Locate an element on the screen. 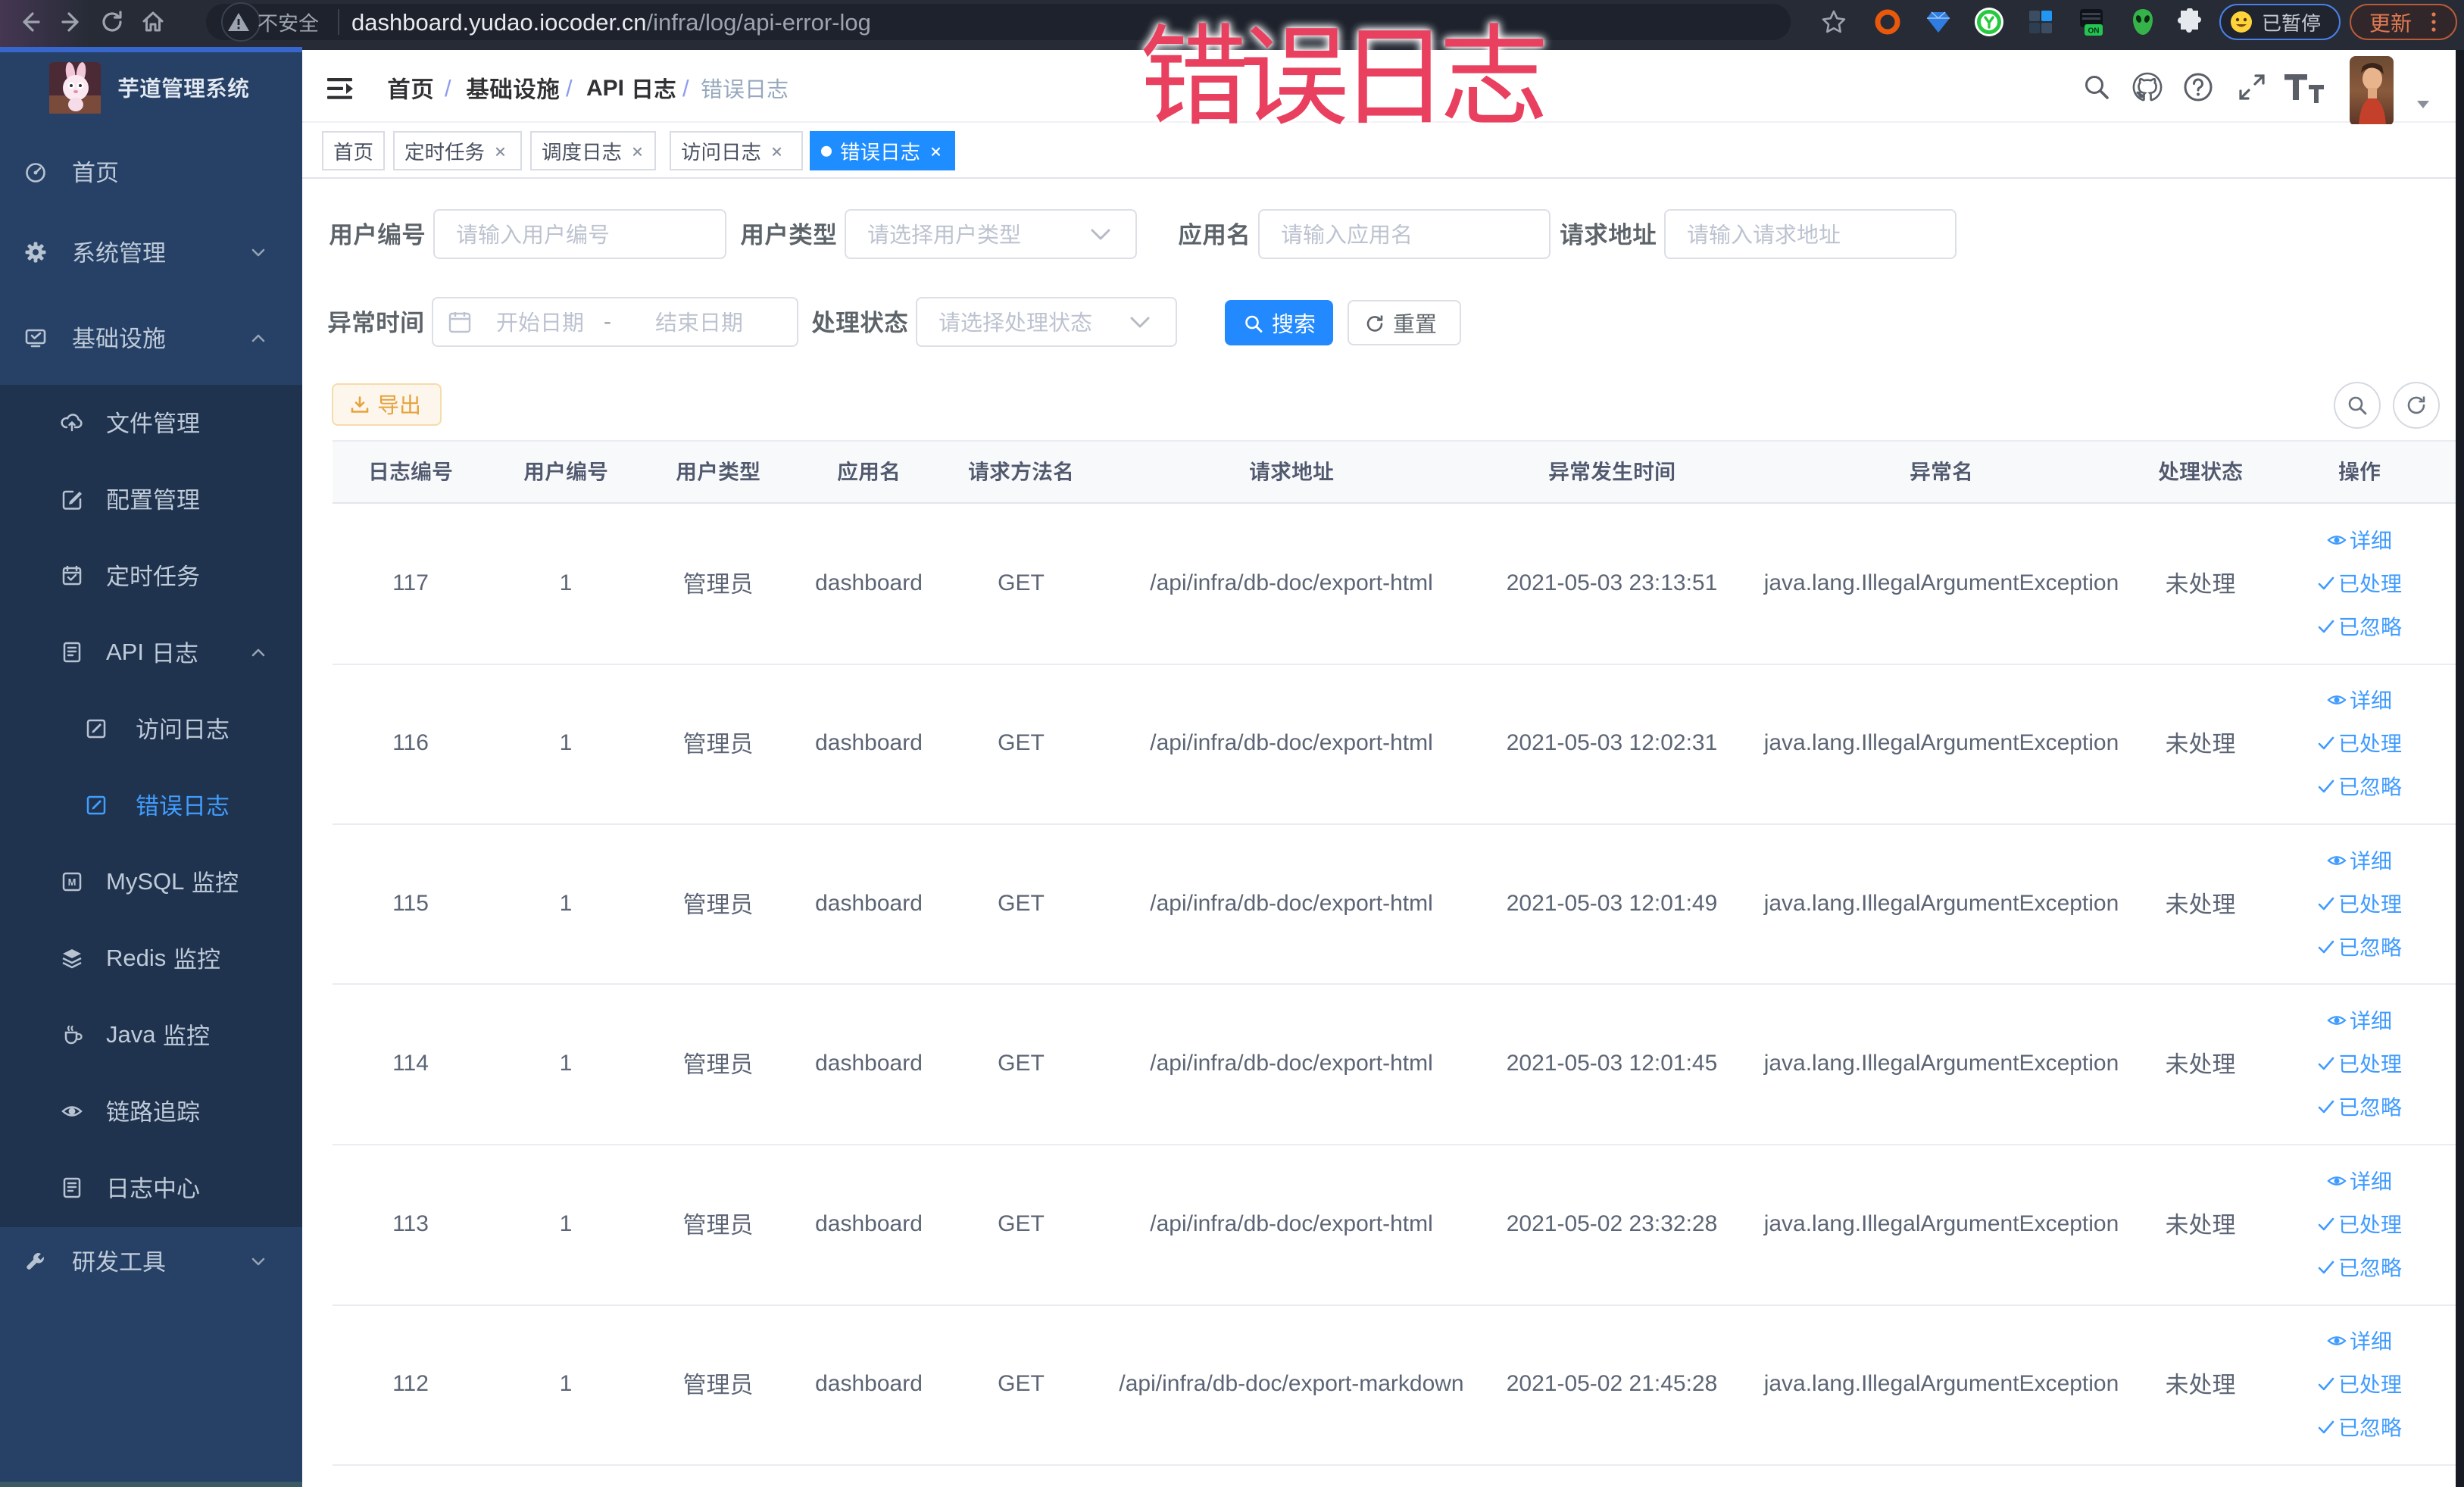 This screenshot has width=2464, height=1487. svg-text: ON is located at coordinates (2094, 31).